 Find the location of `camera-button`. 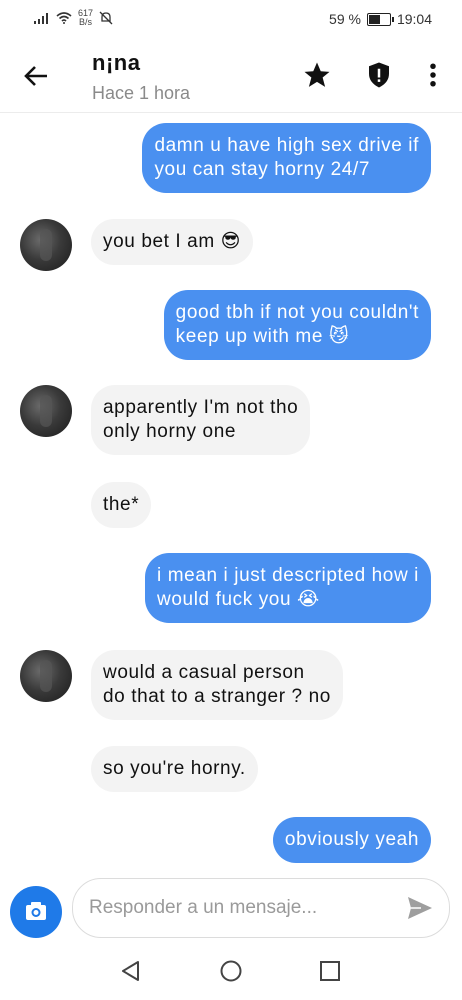

camera-button is located at coordinates (36, 912).